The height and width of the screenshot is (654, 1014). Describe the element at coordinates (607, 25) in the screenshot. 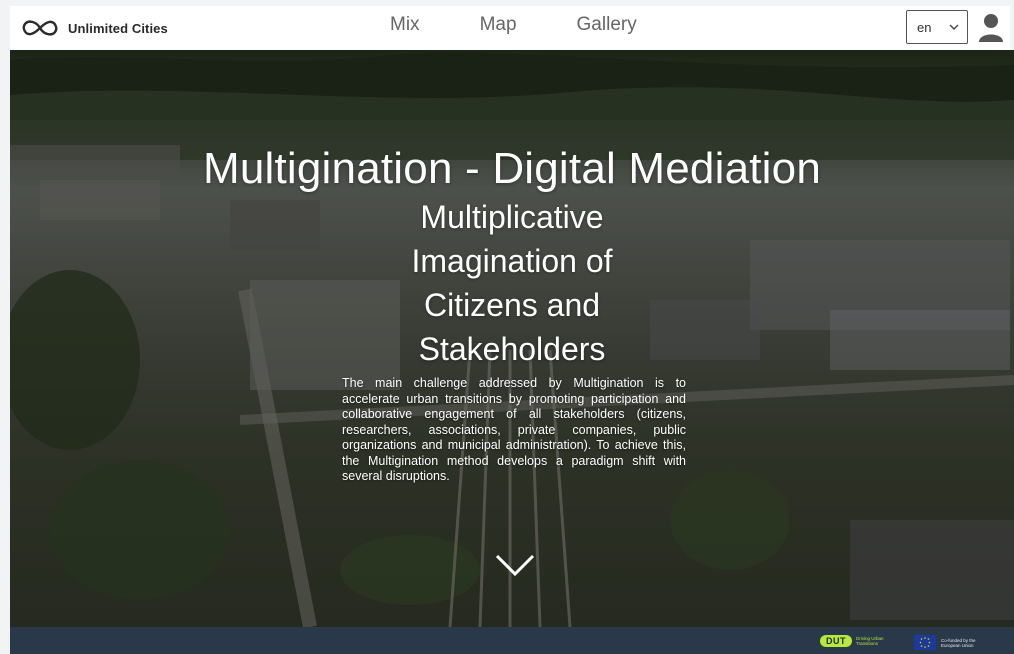

I see `nav-gallery: Gallery` at that location.